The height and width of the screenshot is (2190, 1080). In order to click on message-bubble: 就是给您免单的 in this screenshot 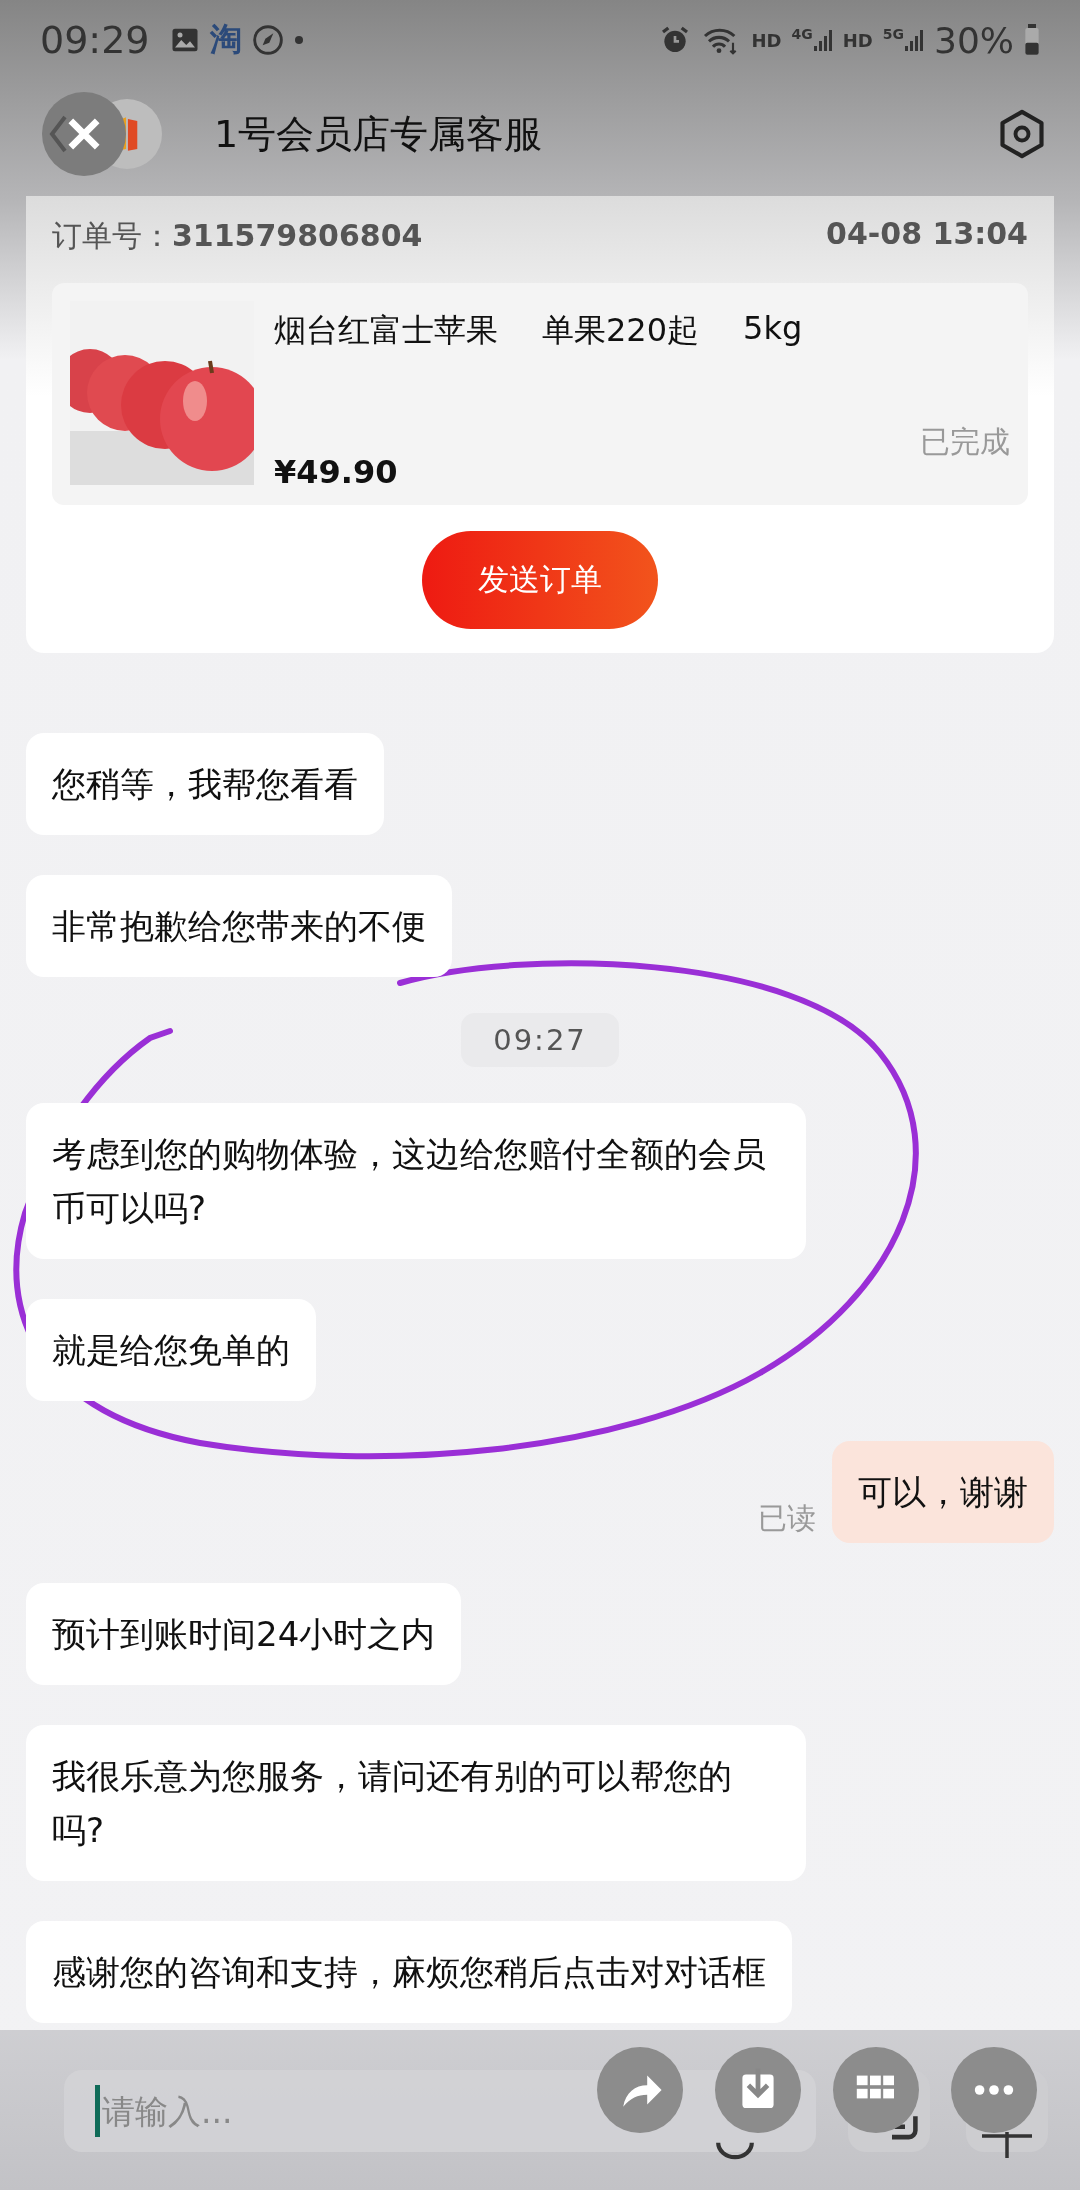, I will do `click(171, 1350)`.